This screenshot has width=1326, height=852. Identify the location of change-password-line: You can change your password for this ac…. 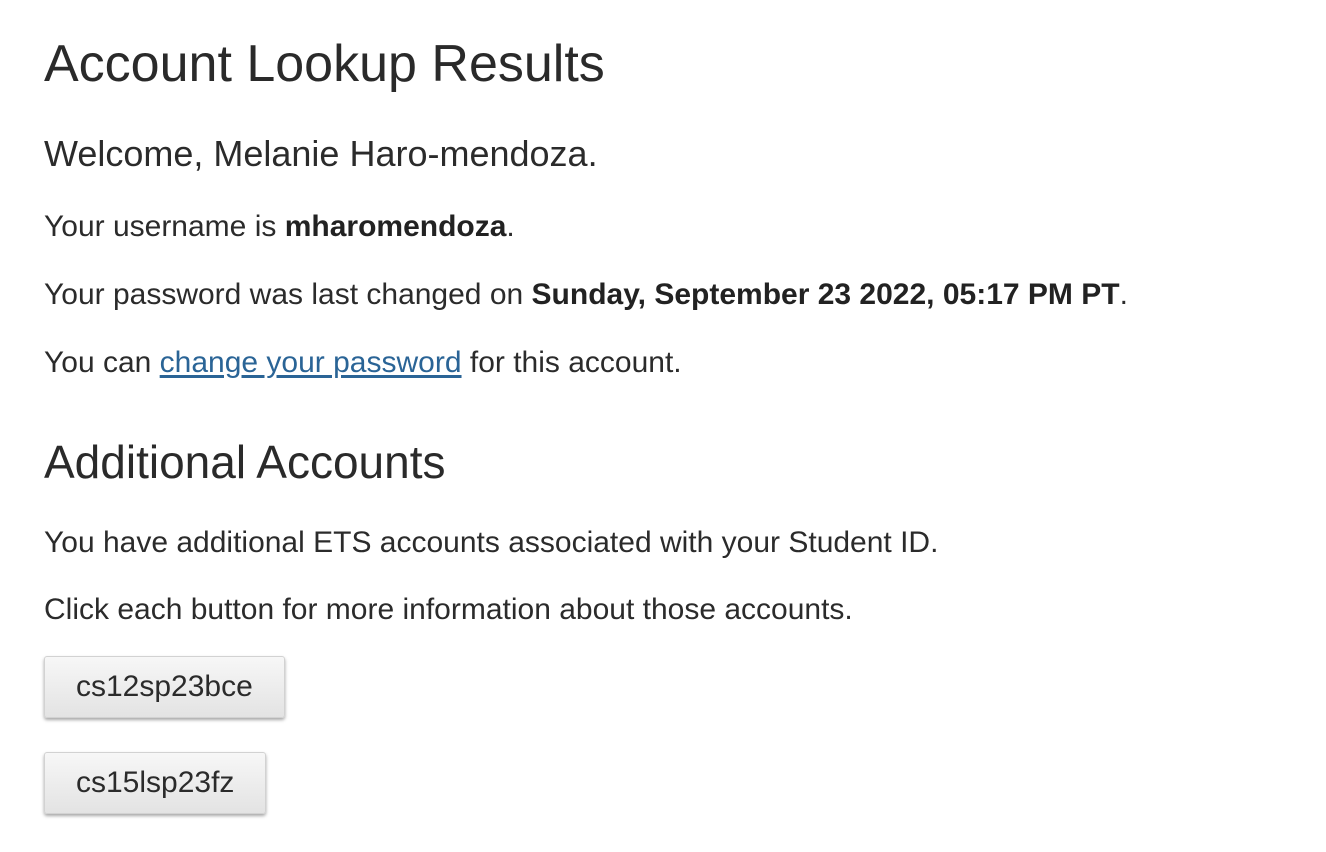
(363, 363).